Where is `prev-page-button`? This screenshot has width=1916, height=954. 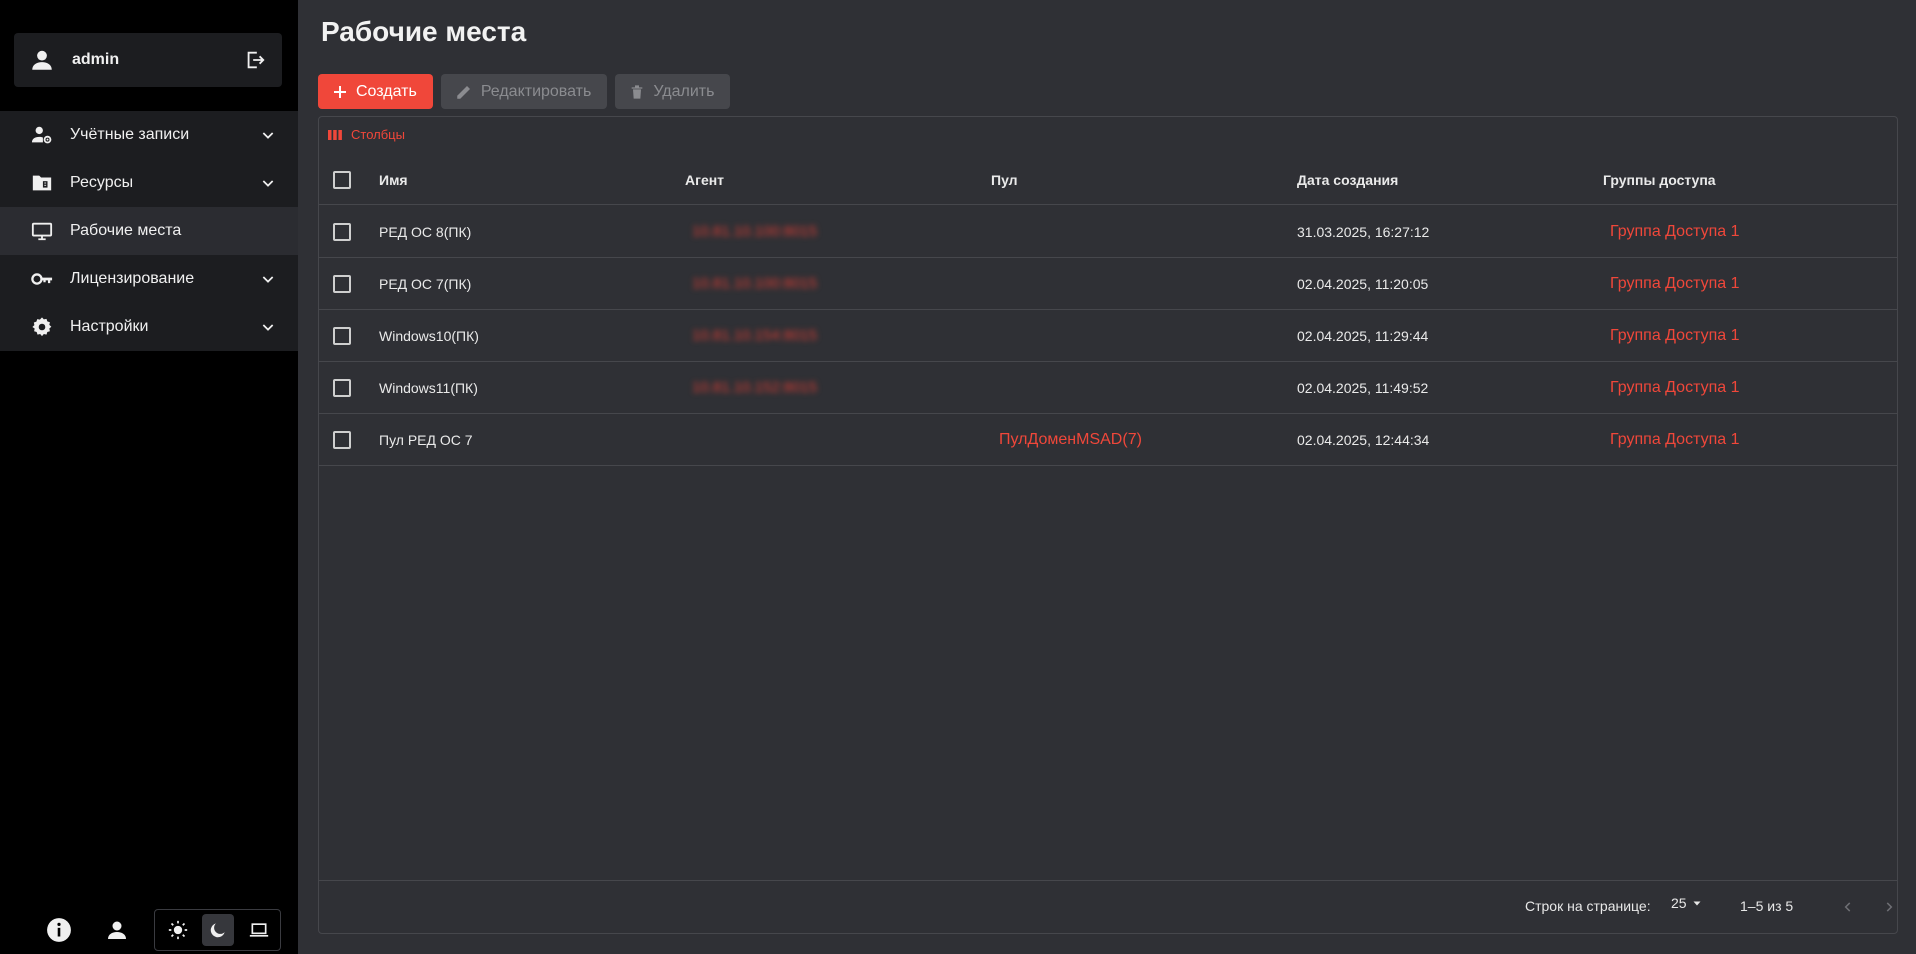 prev-page-button is located at coordinates (1848, 907).